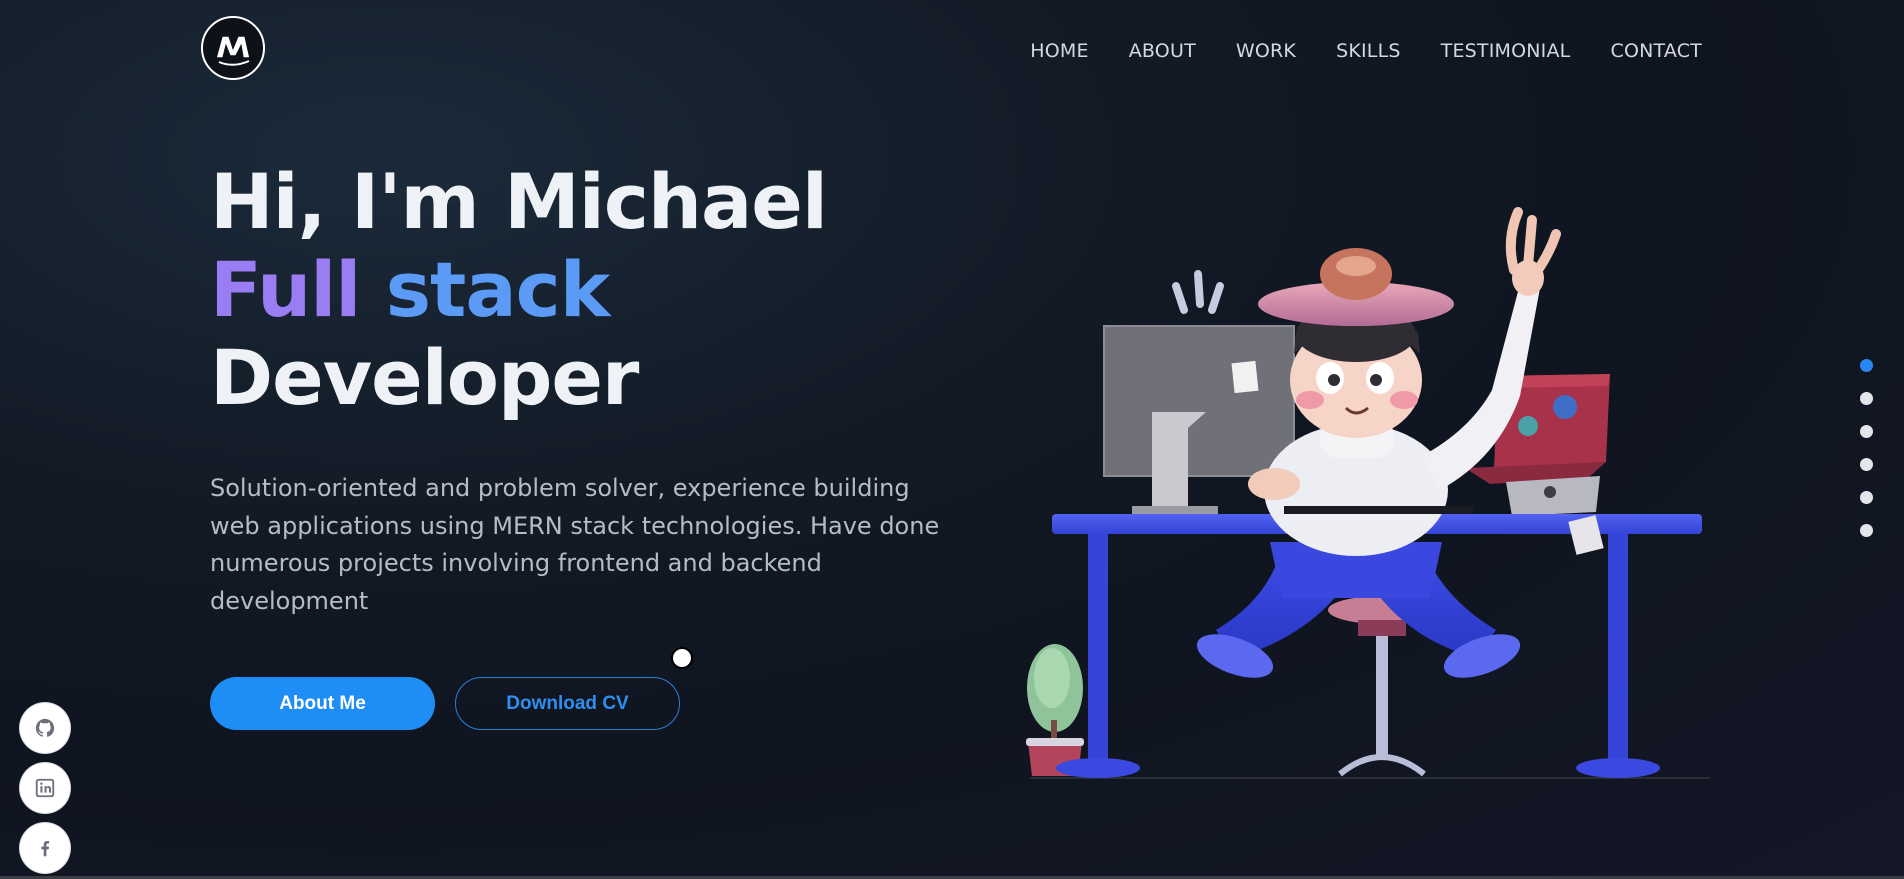  Describe the element at coordinates (1266, 51) in the screenshot. I see `nav-work: WORK` at that location.